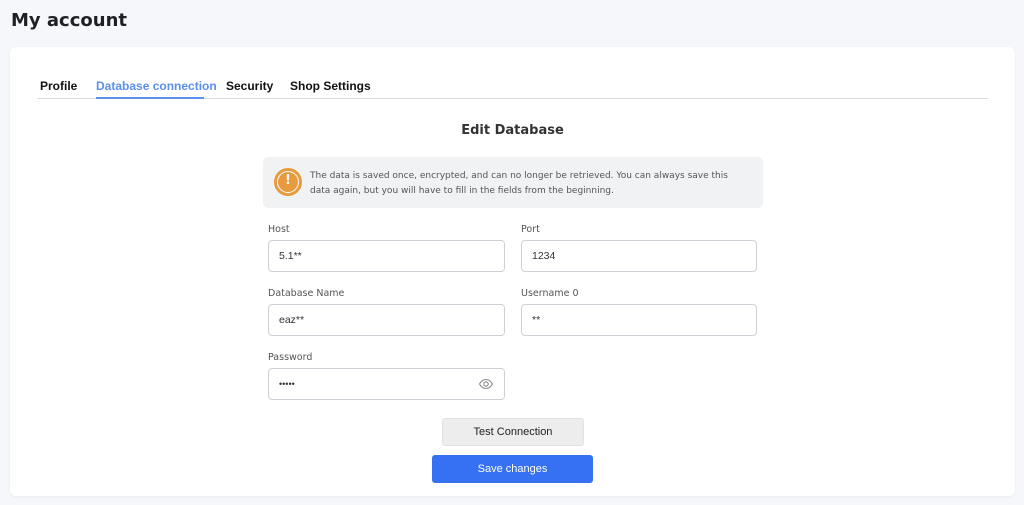  What do you see at coordinates (512, 130) in the screenshot?
I see `section-title: Edit Database` at bounding box center [512, 130].